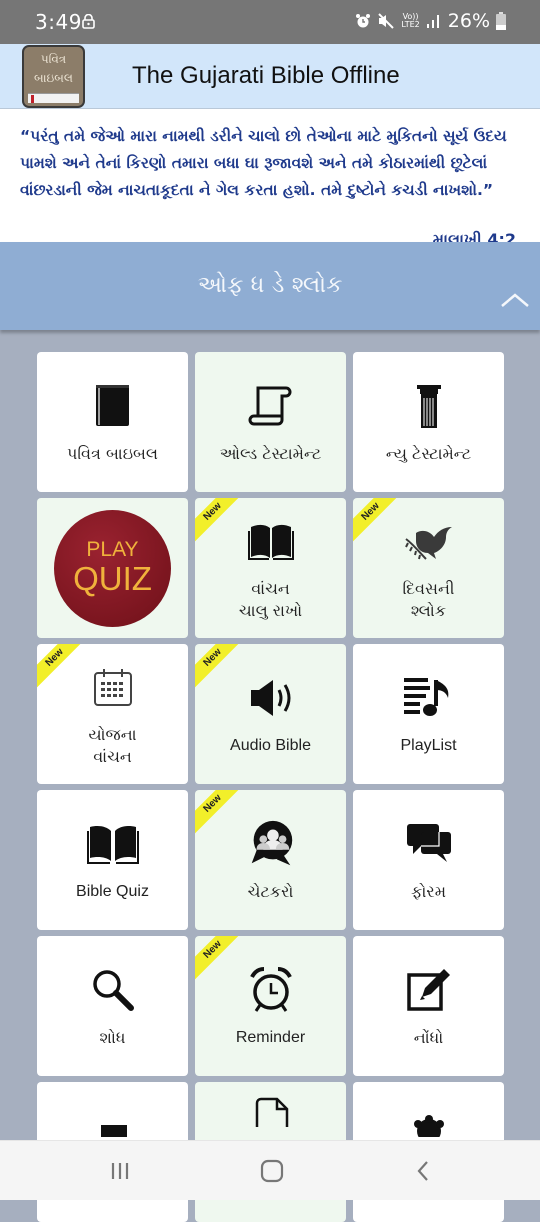 This screenshot has width=540, height=1222. What do you see at coordinates (112, 549) in the screenshot?
I see `play-quiz-text-top: PLAY` at bounding box center [112, 549].